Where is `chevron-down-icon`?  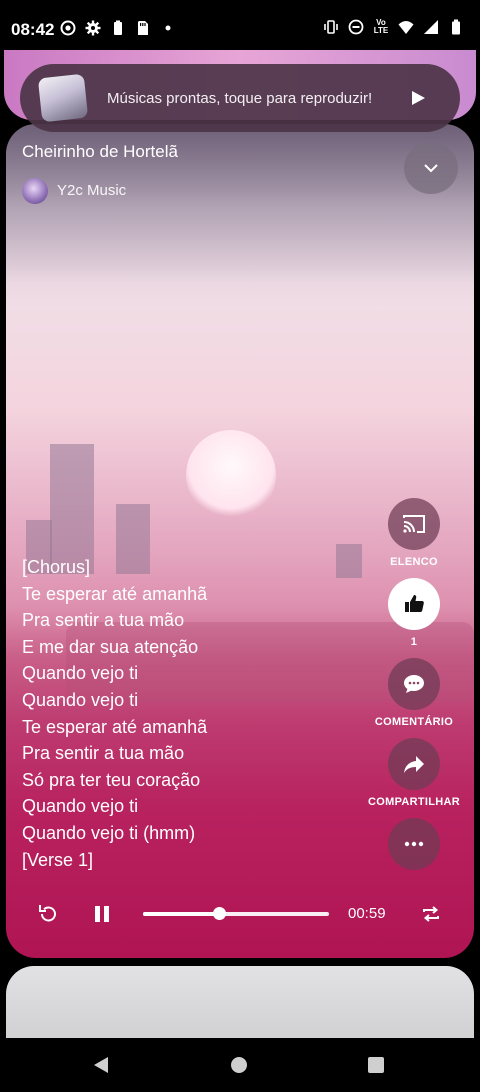
chevron-down-icon is located at coordinates (431, 168).